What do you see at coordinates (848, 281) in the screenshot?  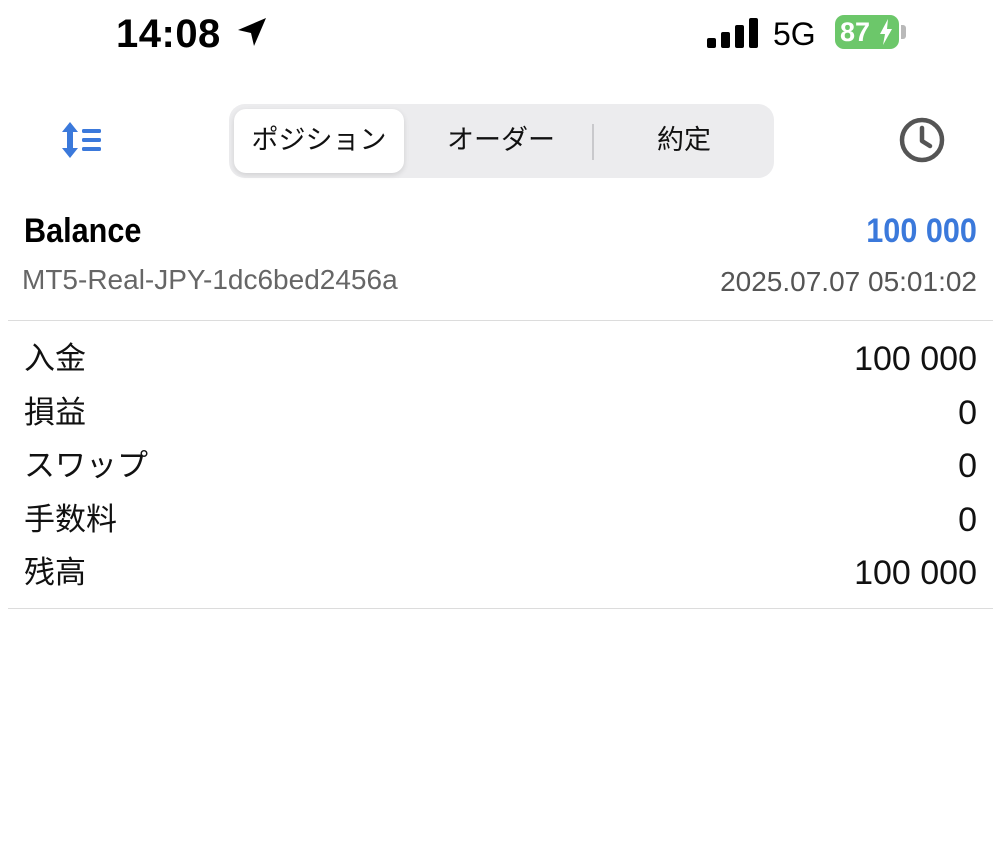 I see `balance-timestamp: 2025.07.07 05:01:02` at bounding box center [848, 281].